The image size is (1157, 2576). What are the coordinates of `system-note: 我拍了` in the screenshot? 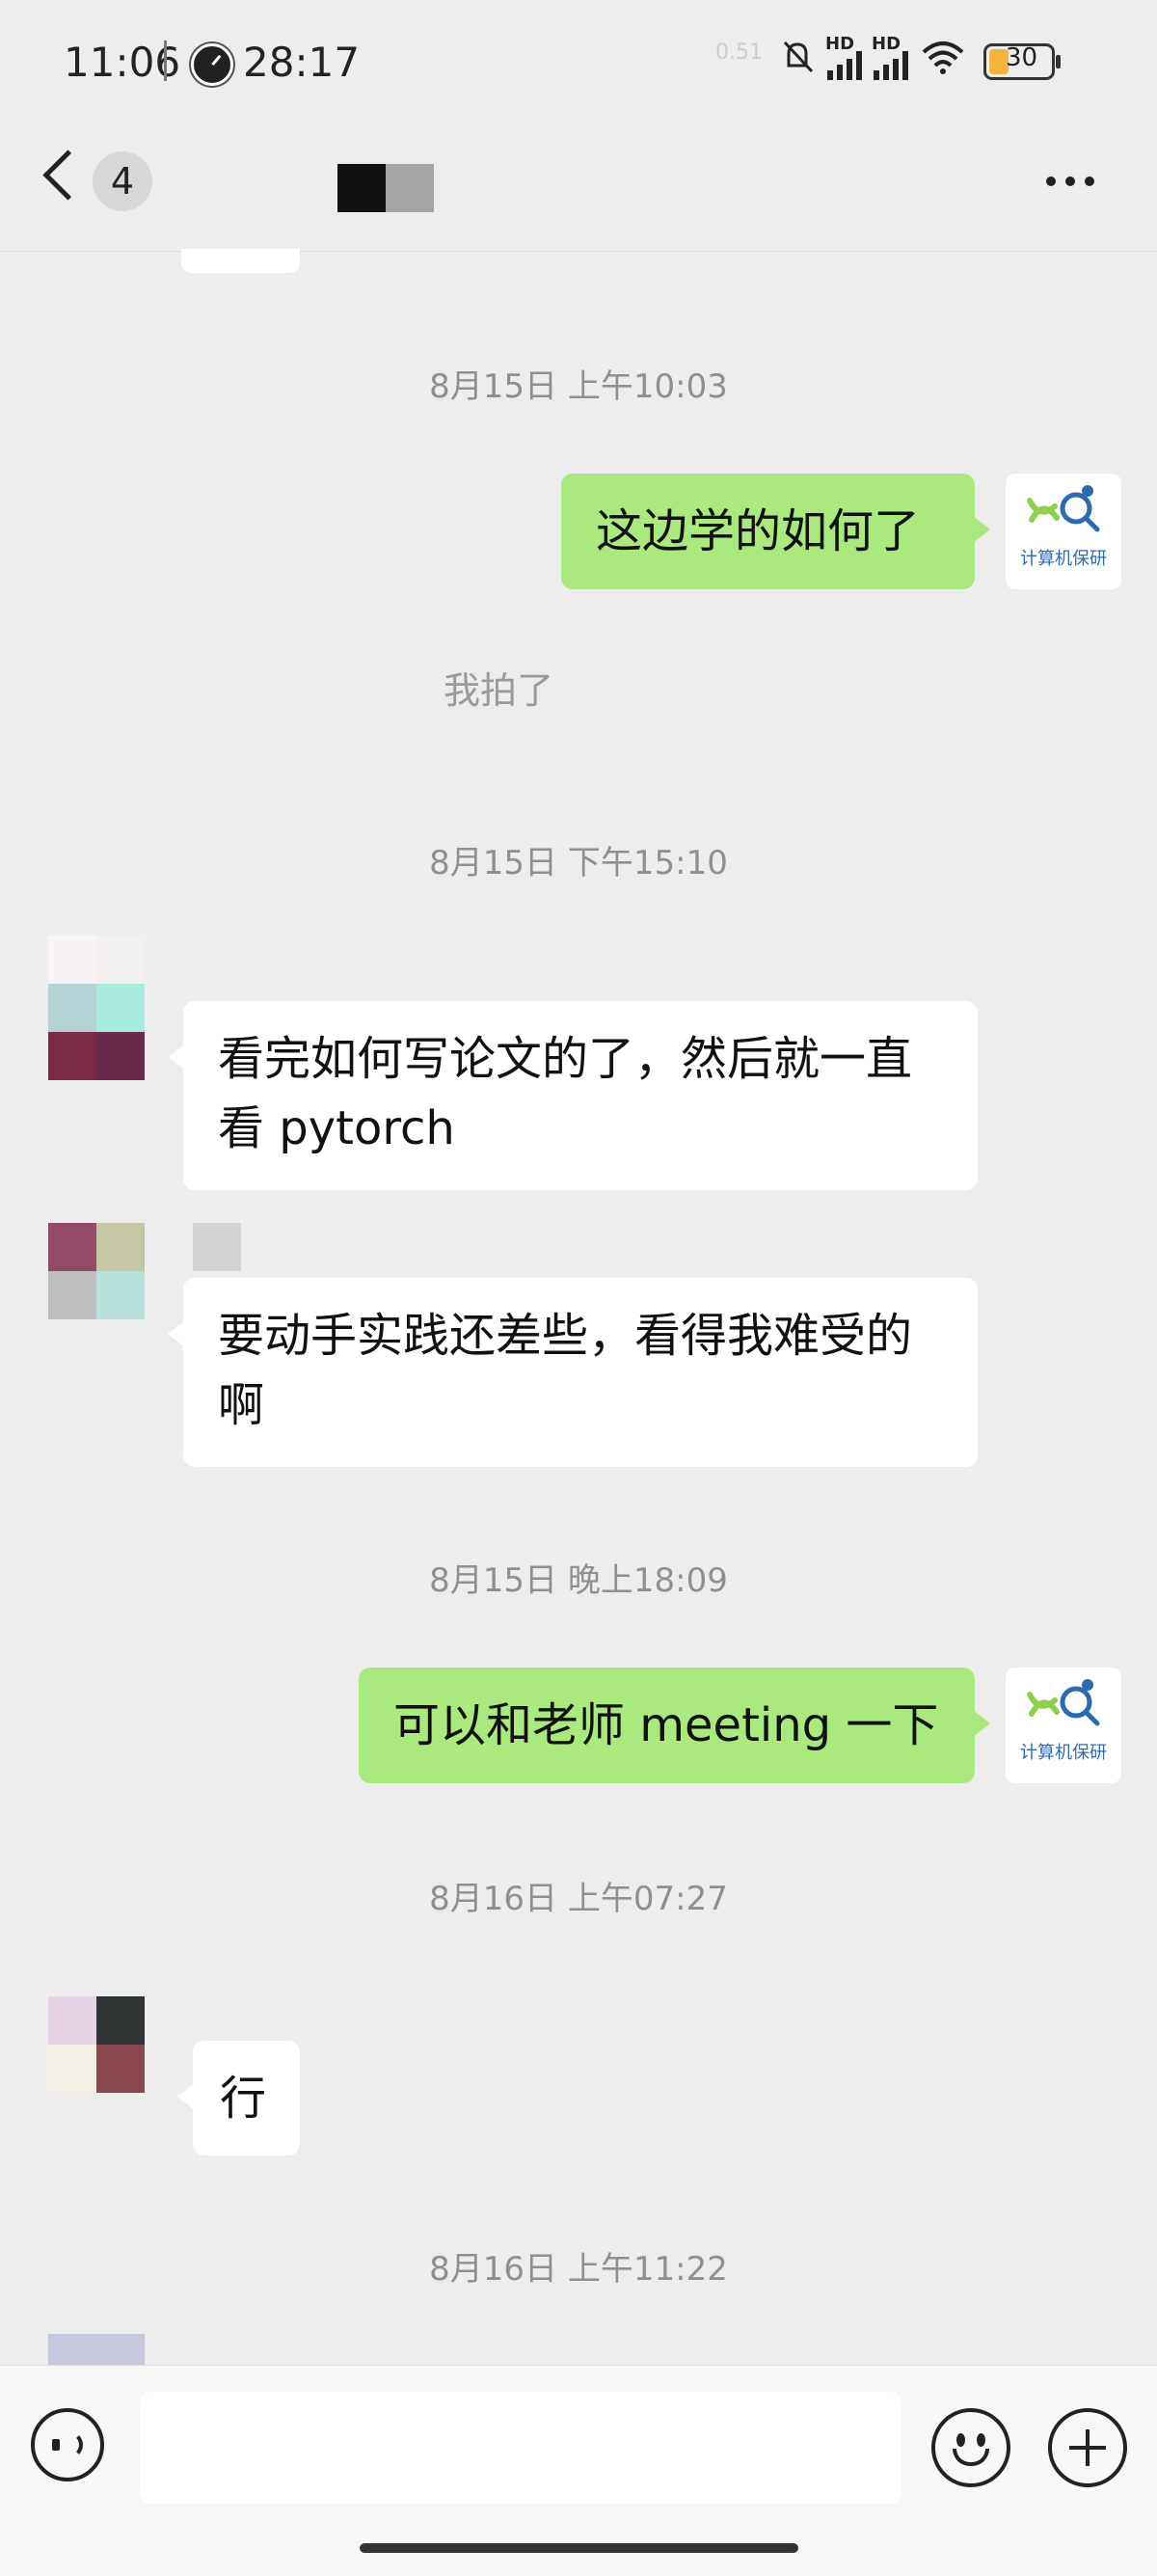 It's located at (499, 690).